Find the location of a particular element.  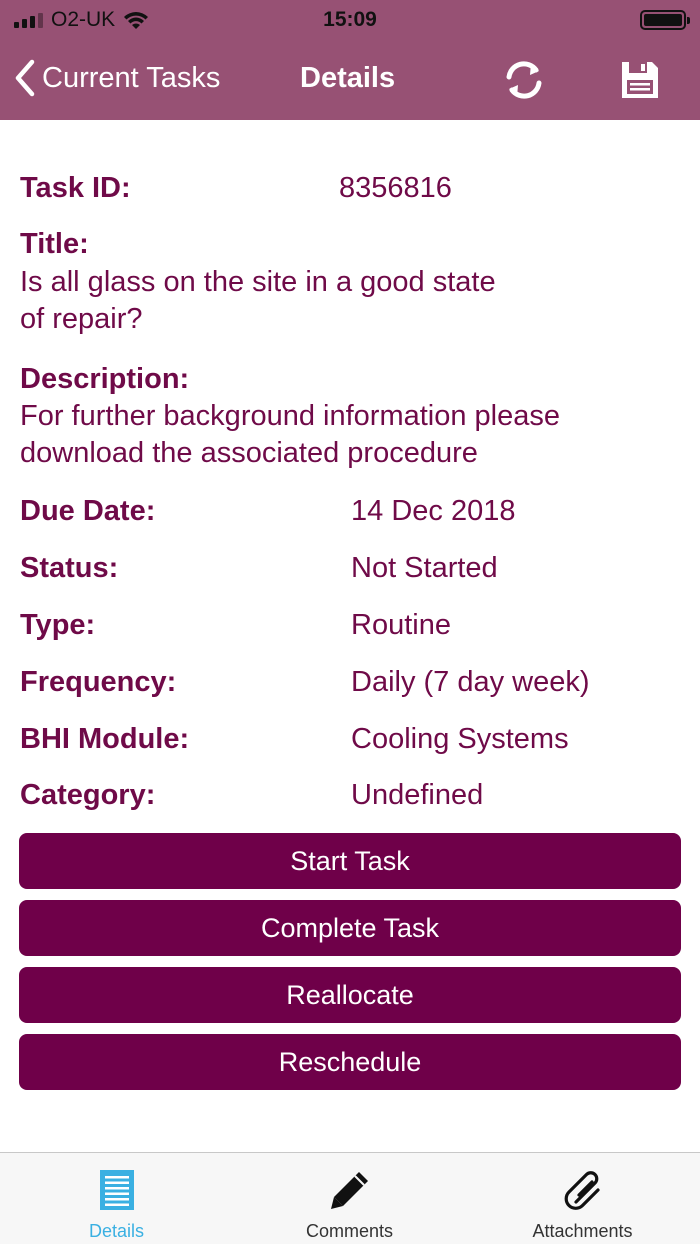

tab-comments: Comments is located at coordinates (349, 1198).